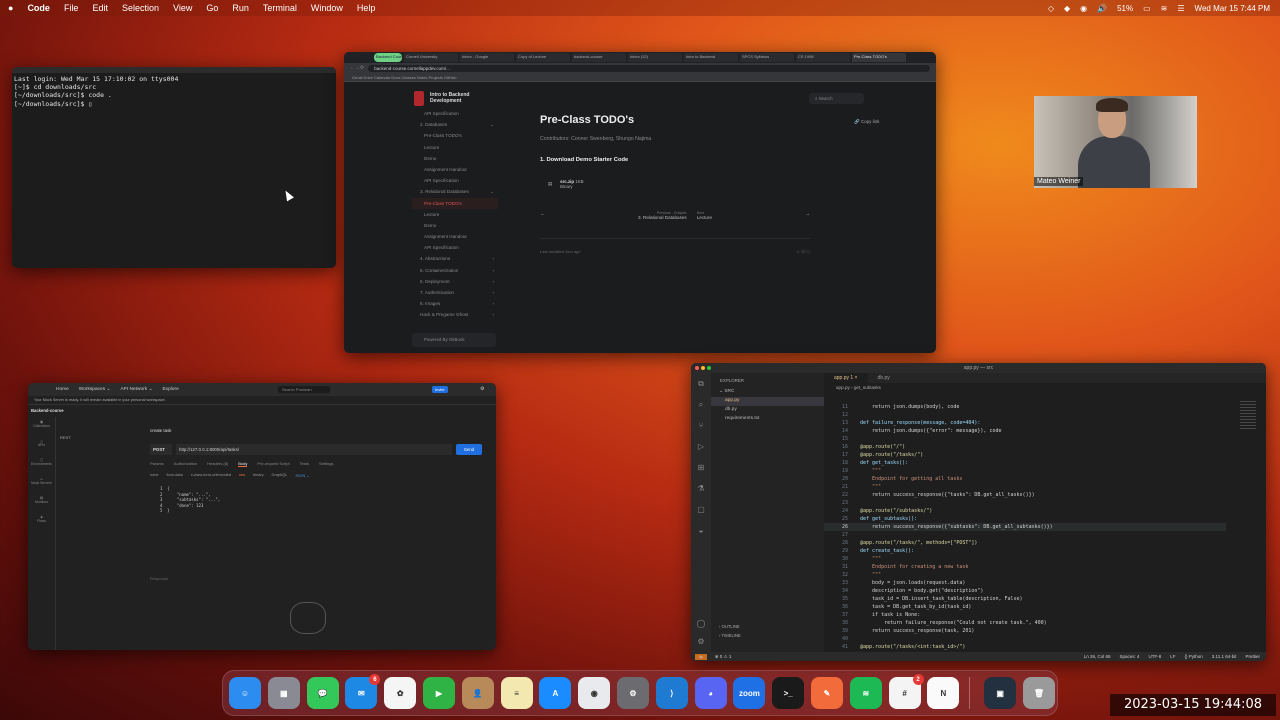 Image resolution: width=1280 pixels, height=720 pixels. Describe the element at coordinates (280, 8) in the screenshot. I see `menu-terminal: Terminal` at that location.